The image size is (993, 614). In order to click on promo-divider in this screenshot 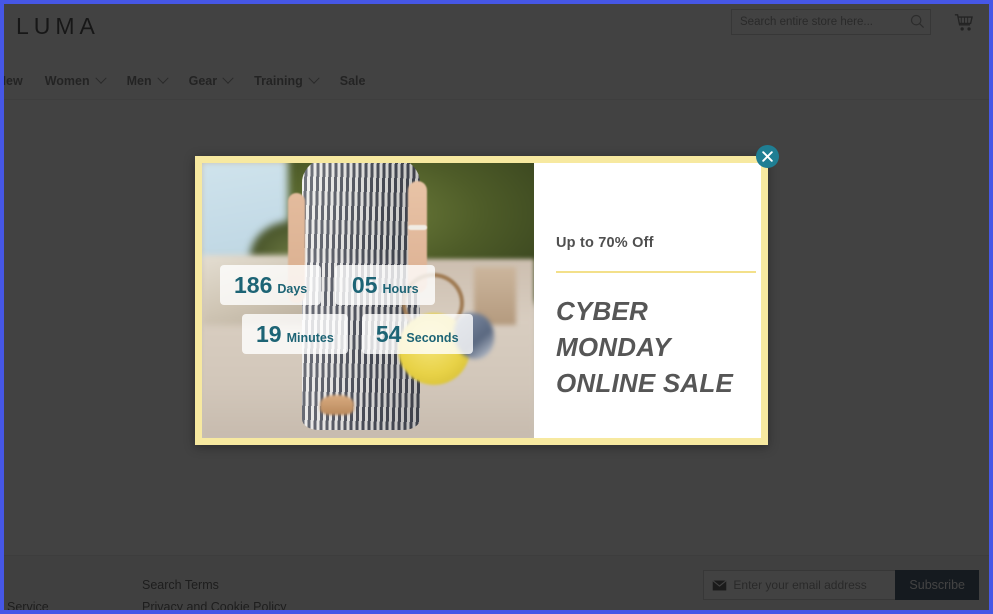, I will do `click(656, 272)`.